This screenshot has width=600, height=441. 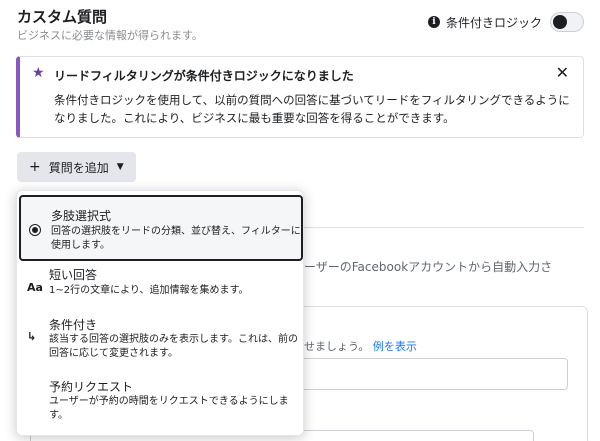 I want to click on menu-item-title: 多肢選択式, so click(x=81, y=216).